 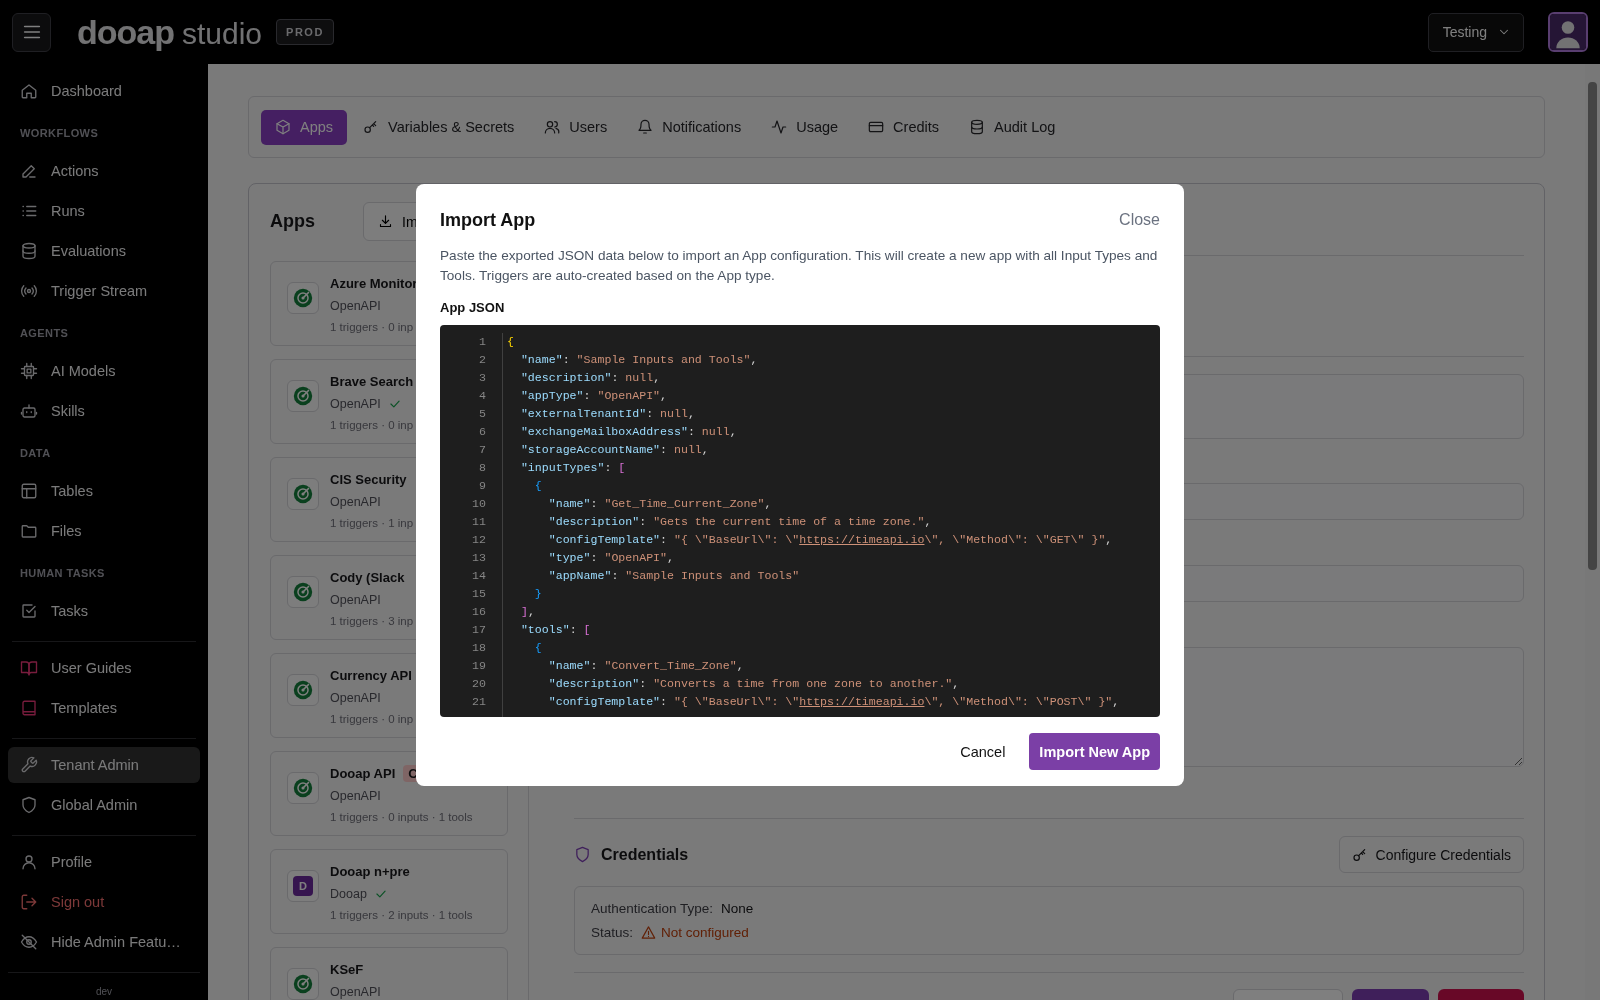 What do you see at coordinates (29, 91) in the screenshot?
I see `home-icon` at bounding box center [29, 91].